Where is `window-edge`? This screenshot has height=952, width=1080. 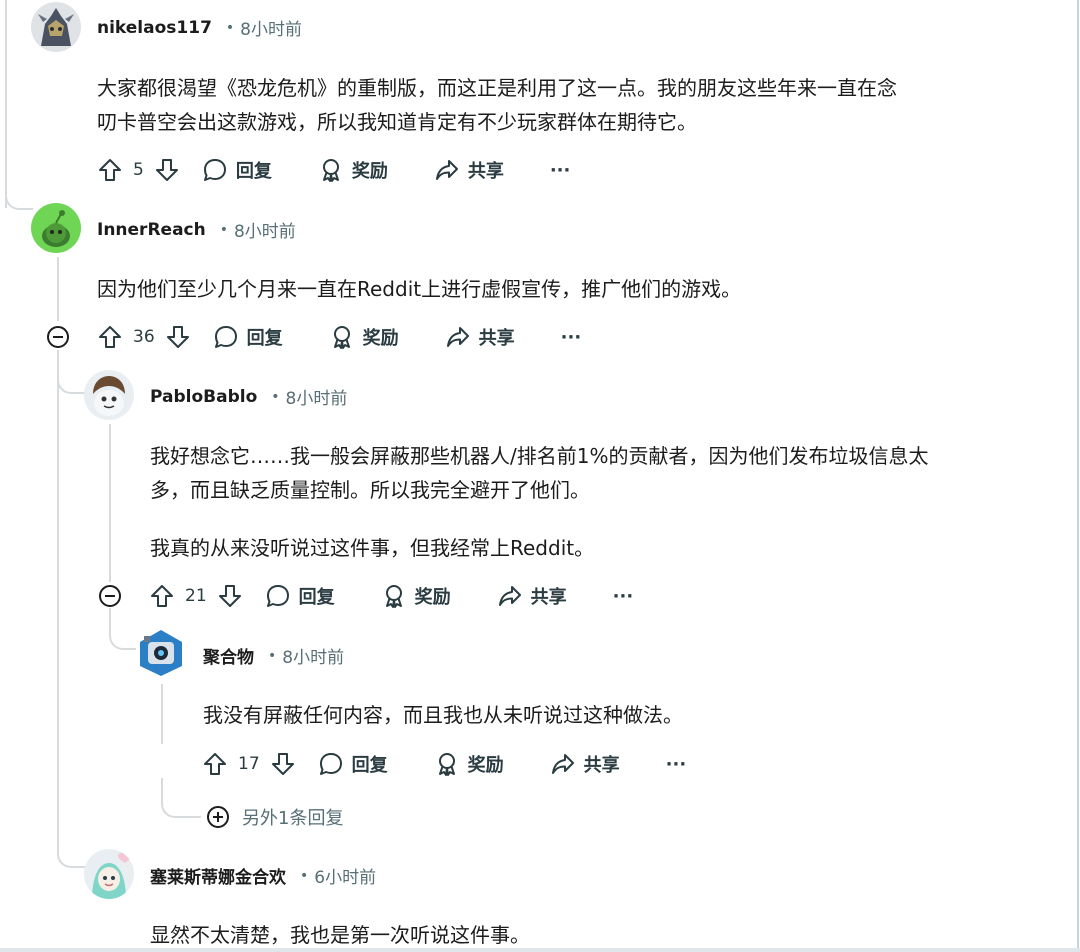 window-edge is located at coordinates (1078, 476).